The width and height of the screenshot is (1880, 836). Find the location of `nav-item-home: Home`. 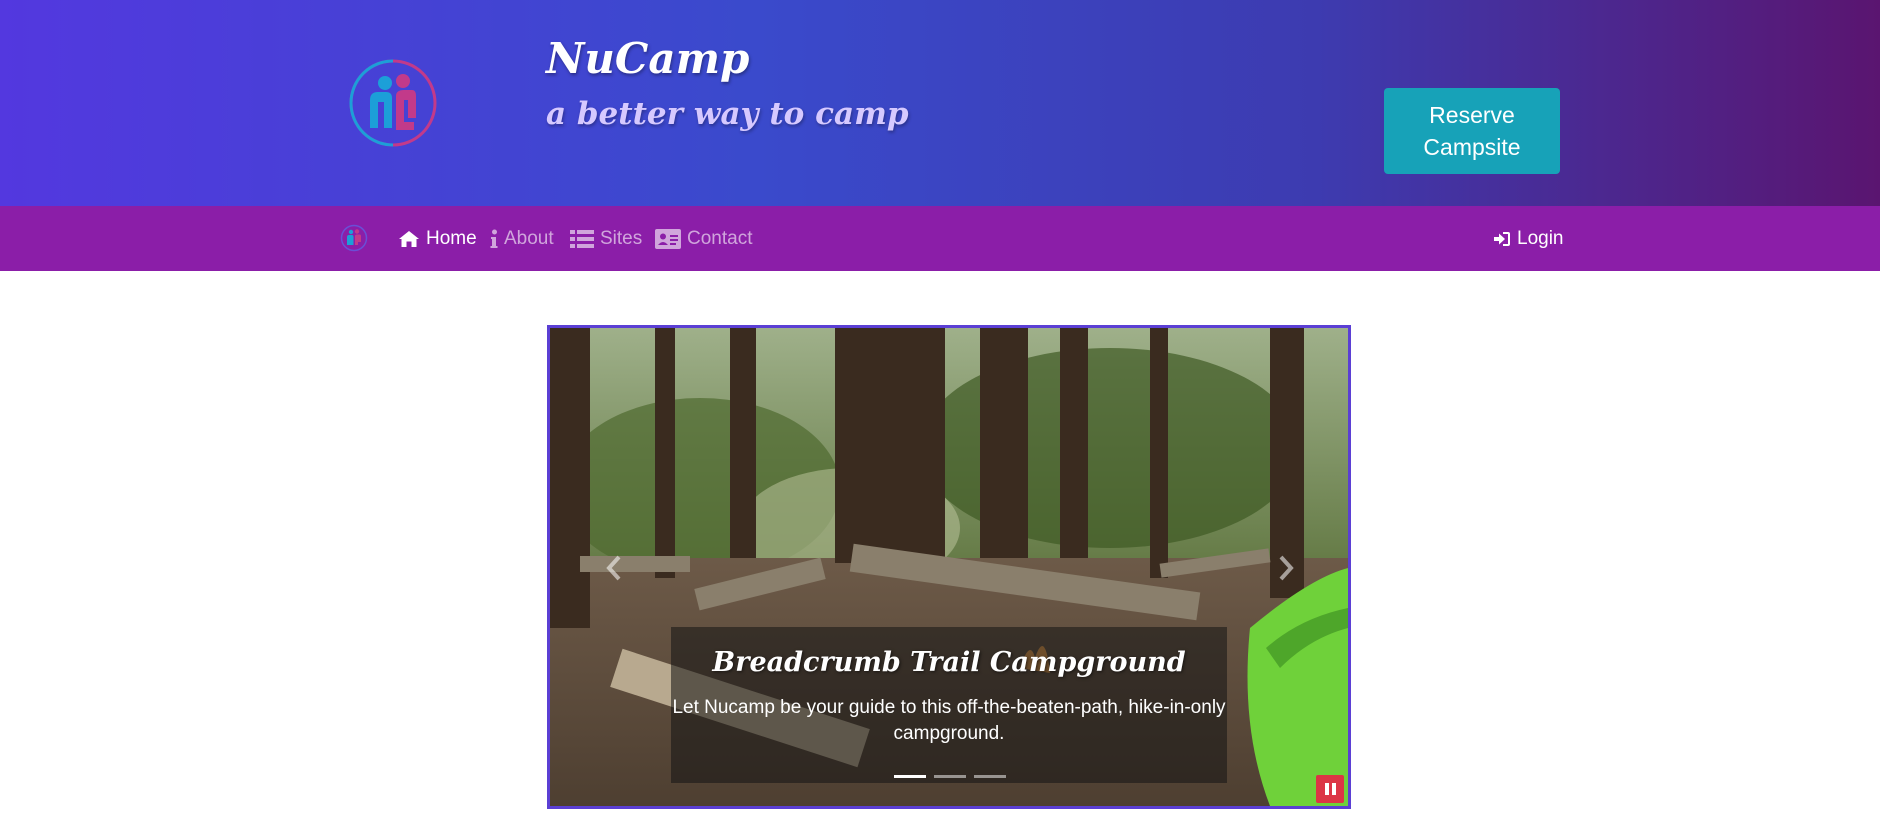

nav-item-home: Home is located at coordinates (437, 239).